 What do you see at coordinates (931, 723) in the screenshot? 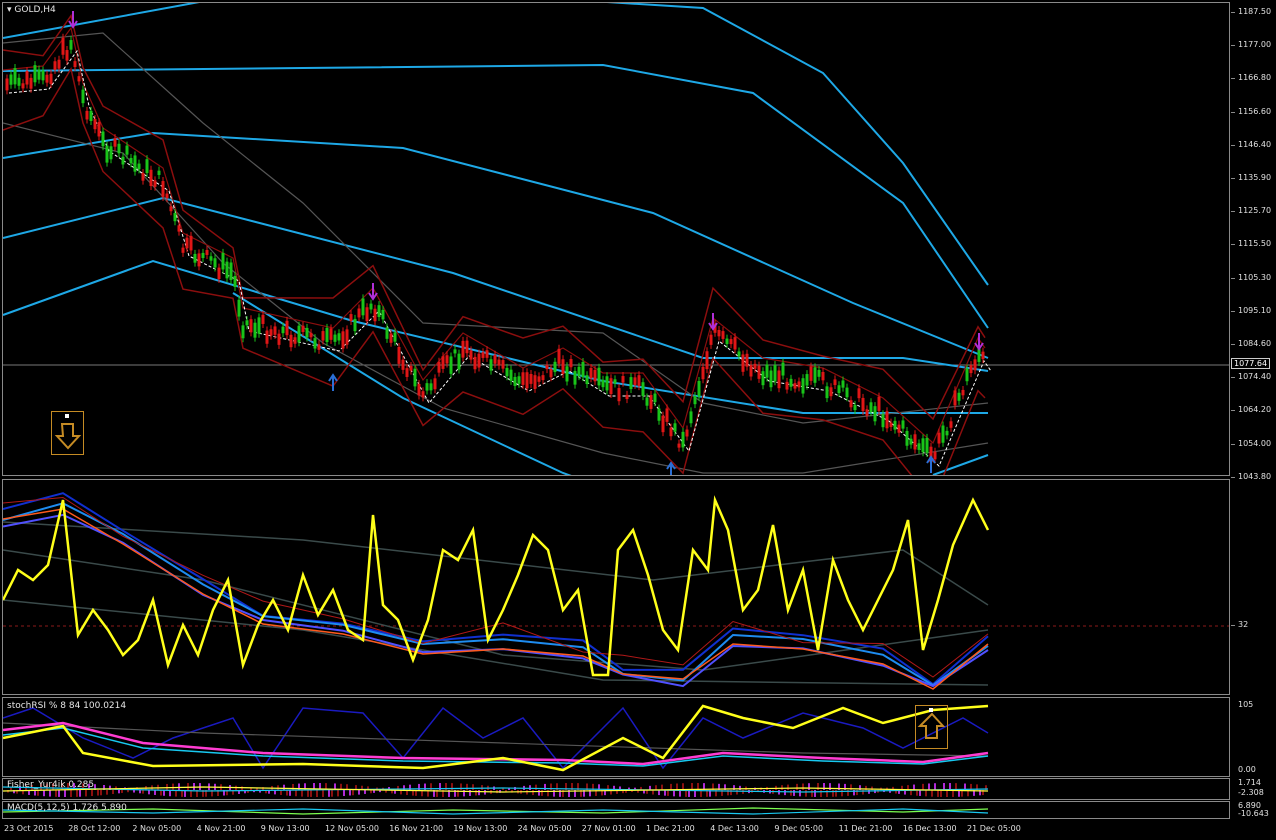
I see `arrow-up-icon` at bounding box center [931, 723].